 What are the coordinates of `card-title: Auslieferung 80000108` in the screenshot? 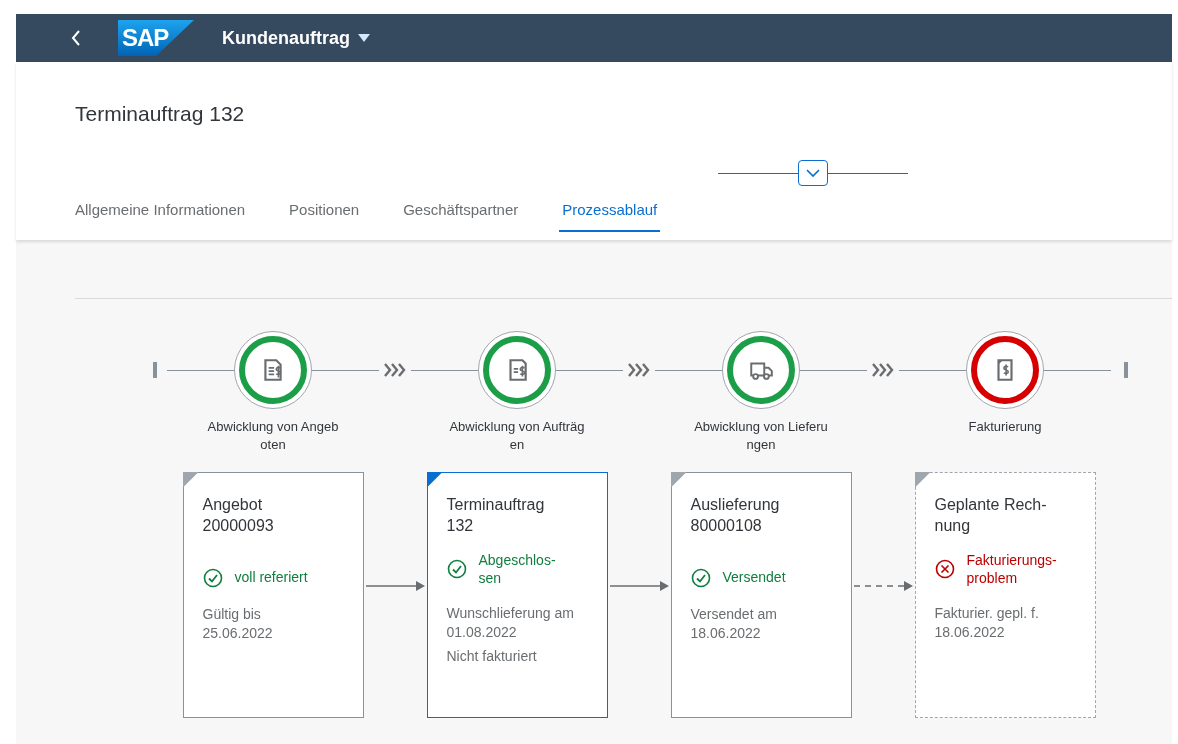 It's located at (735, 515).